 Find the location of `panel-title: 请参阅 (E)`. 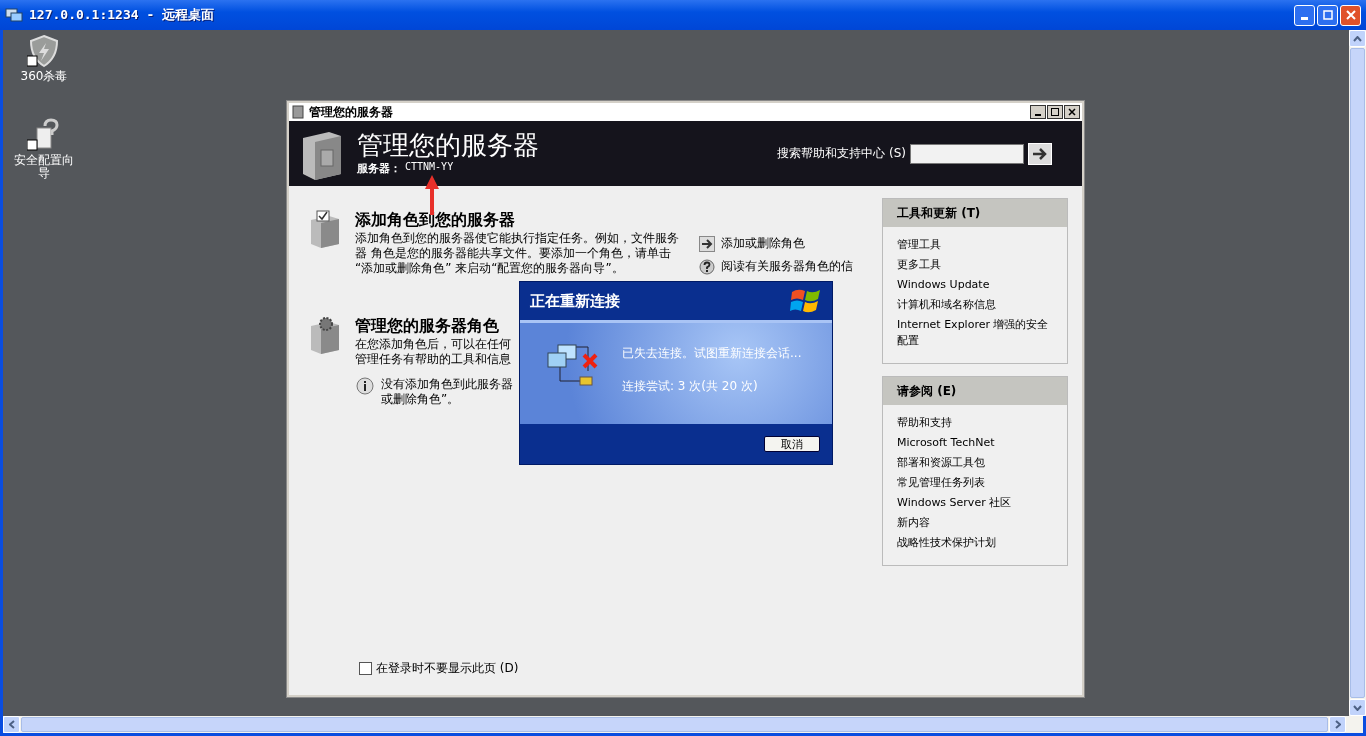

panel-title: 请参阅 (E) is located at coordinates (927, 391).